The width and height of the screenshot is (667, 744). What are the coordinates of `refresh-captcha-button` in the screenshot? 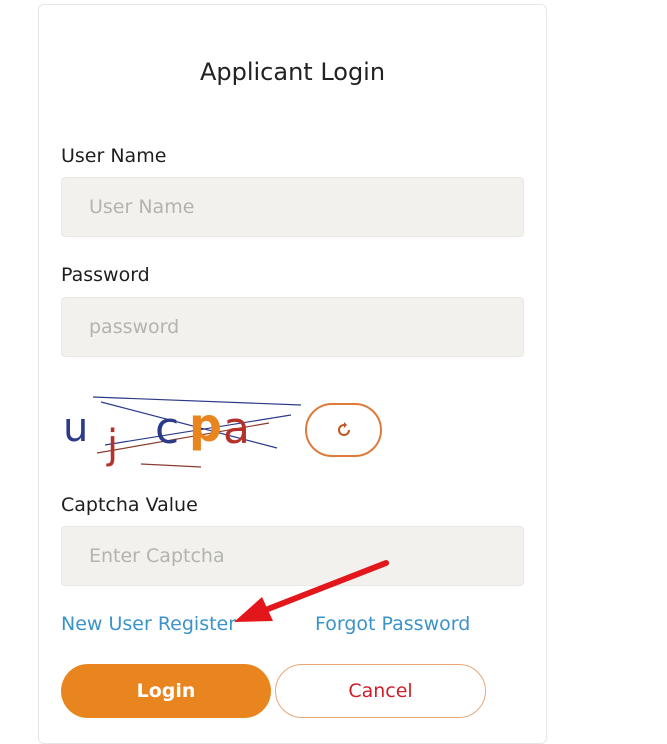 It's located at (343, 430).